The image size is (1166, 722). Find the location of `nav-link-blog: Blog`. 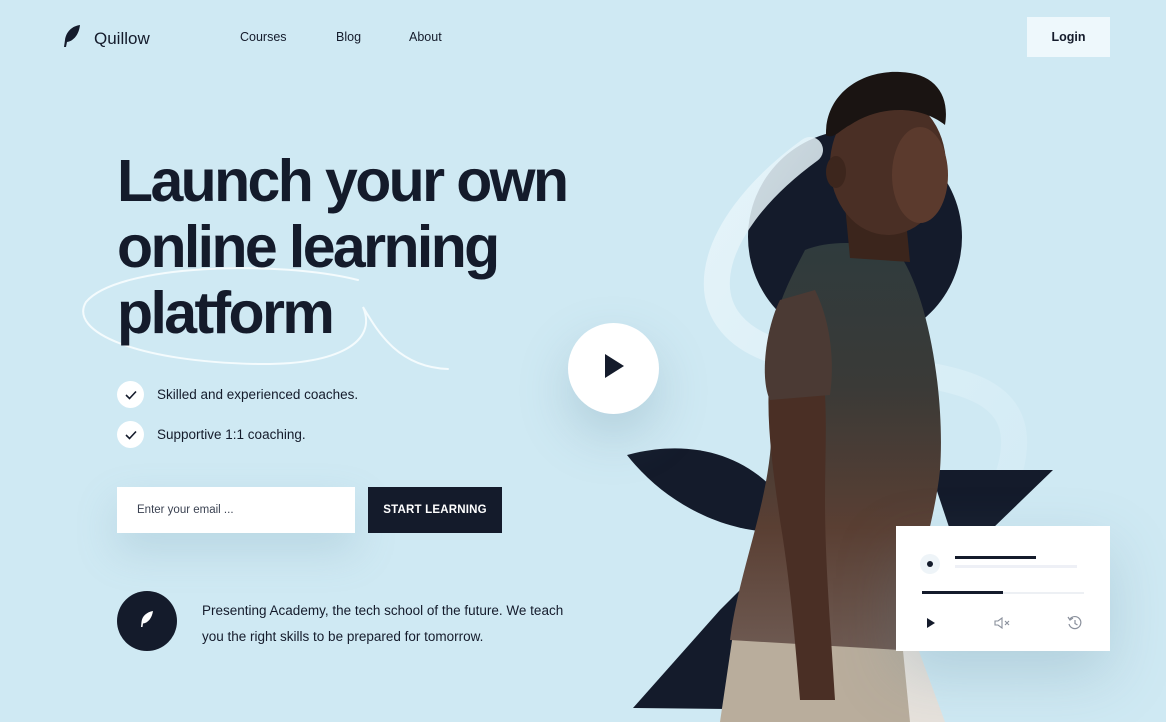

nav-link-blog: Blog is located at coordinates (372, 37).